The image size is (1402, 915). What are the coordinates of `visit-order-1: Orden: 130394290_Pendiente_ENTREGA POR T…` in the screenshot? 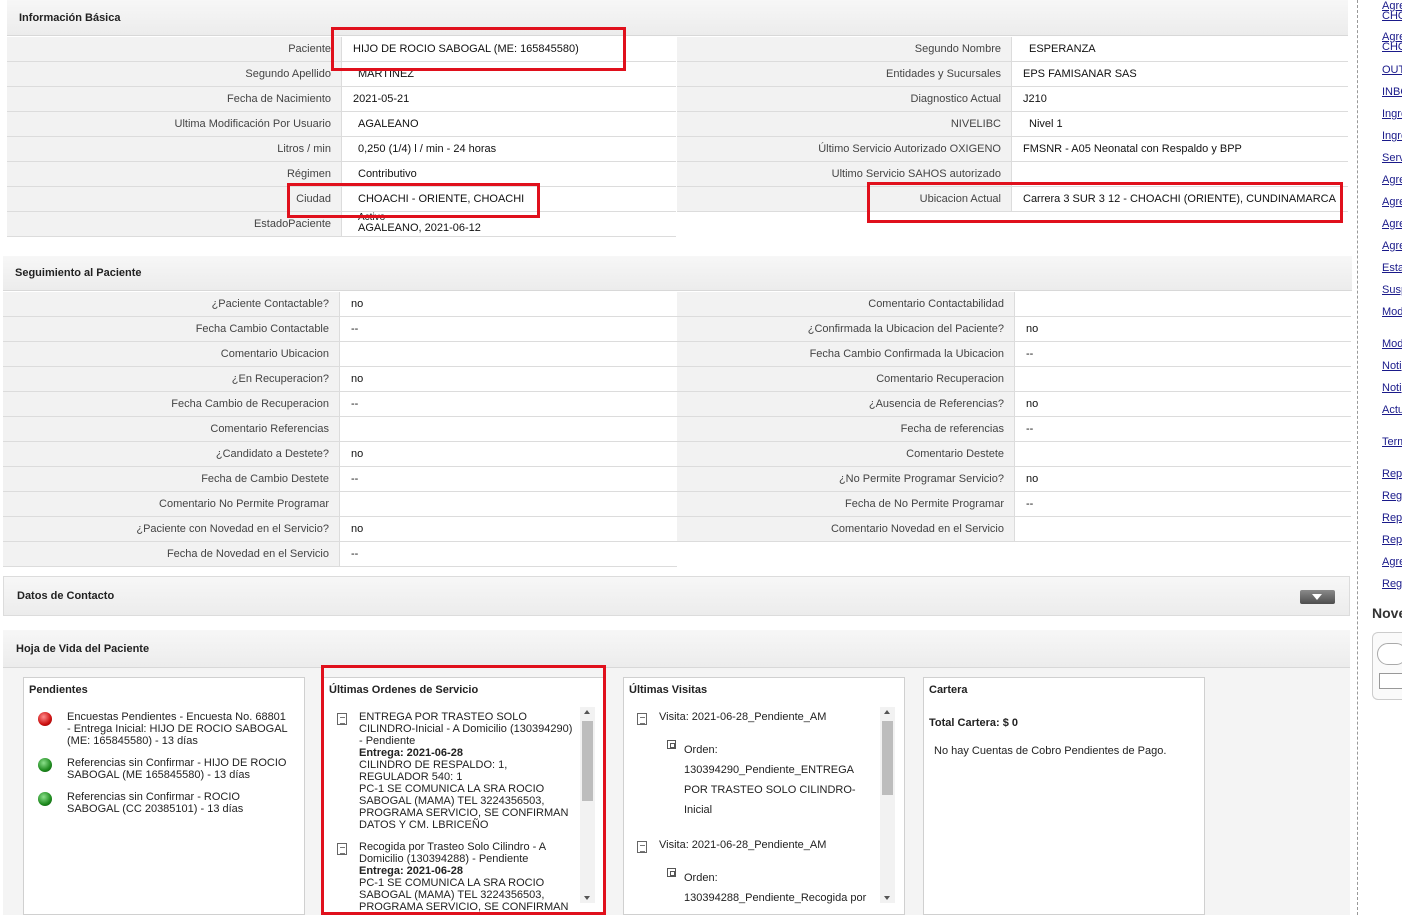 It's located at (779, 780).